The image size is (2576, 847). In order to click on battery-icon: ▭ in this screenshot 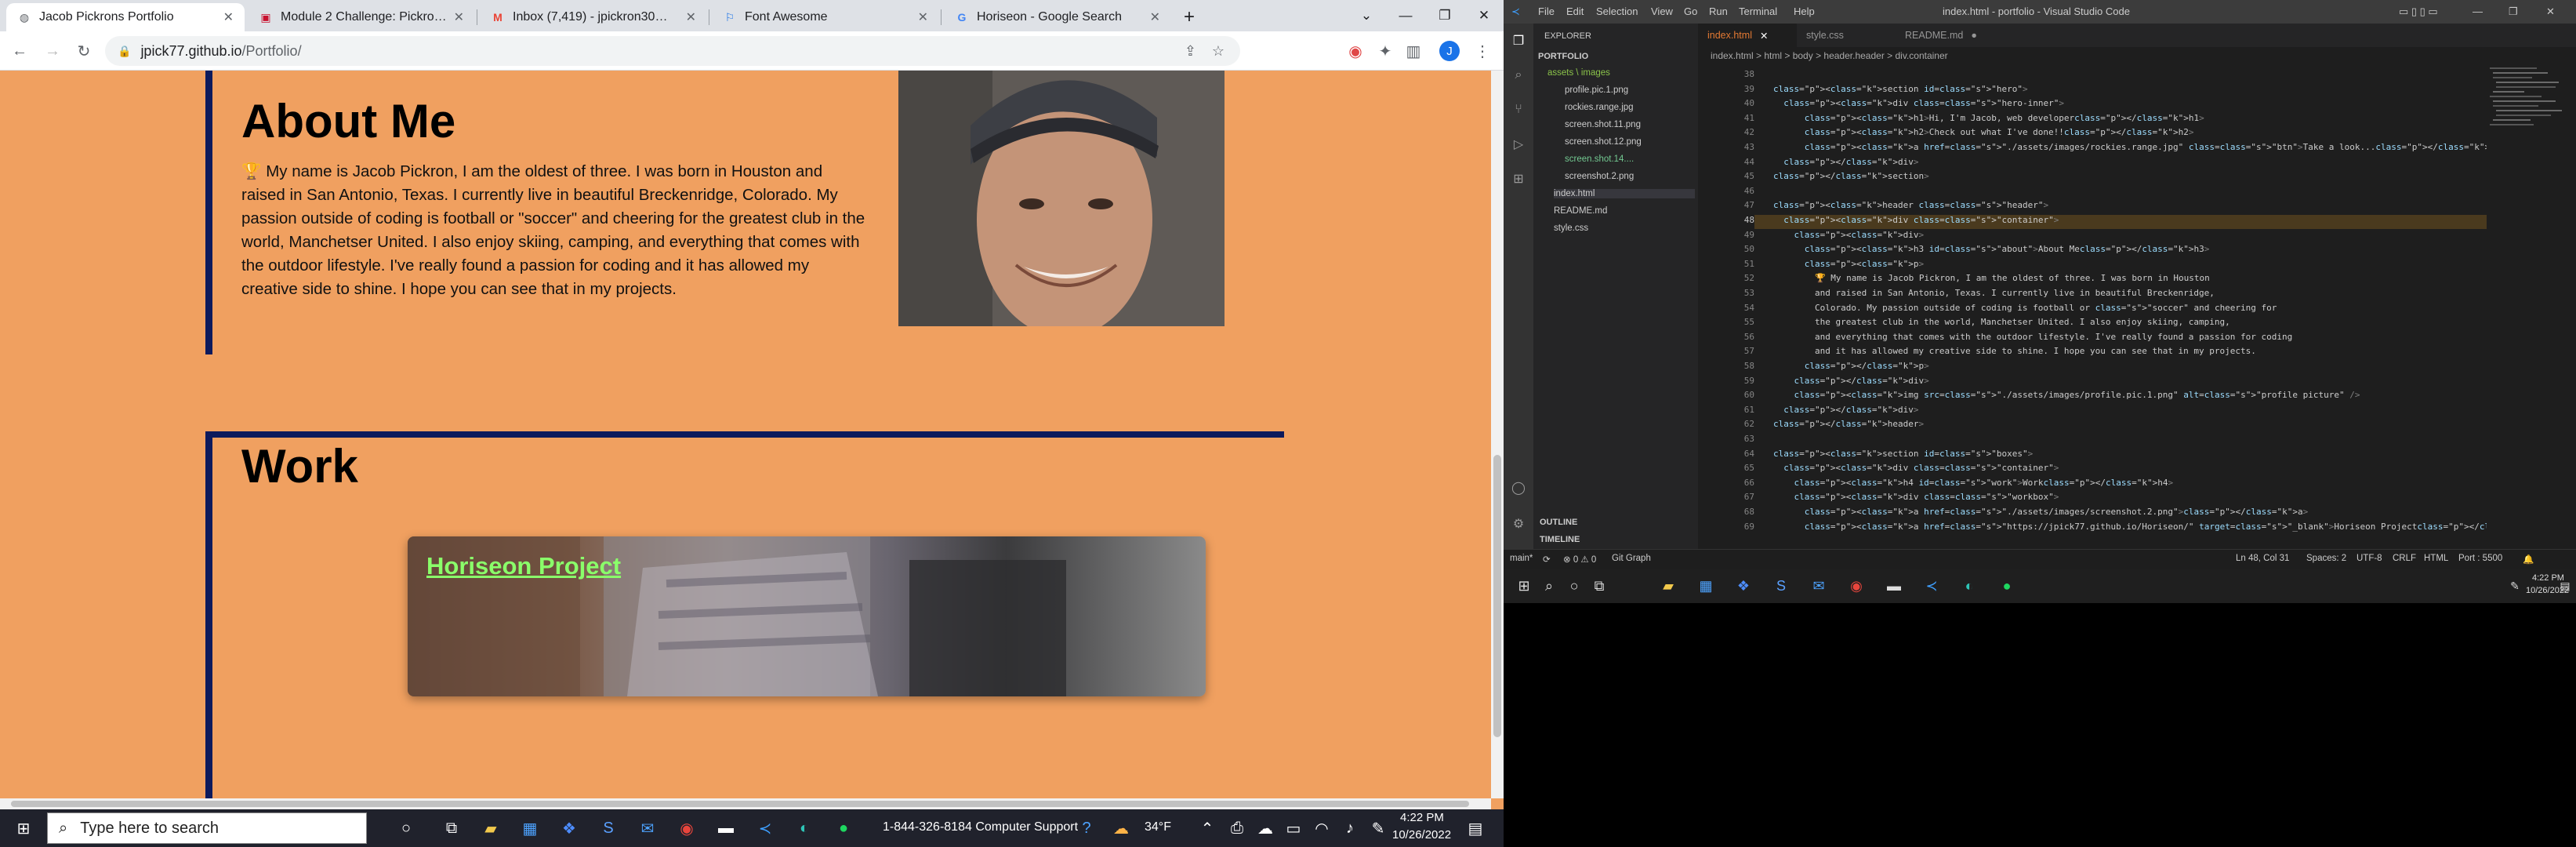, I will do `click(1293, 828)`.